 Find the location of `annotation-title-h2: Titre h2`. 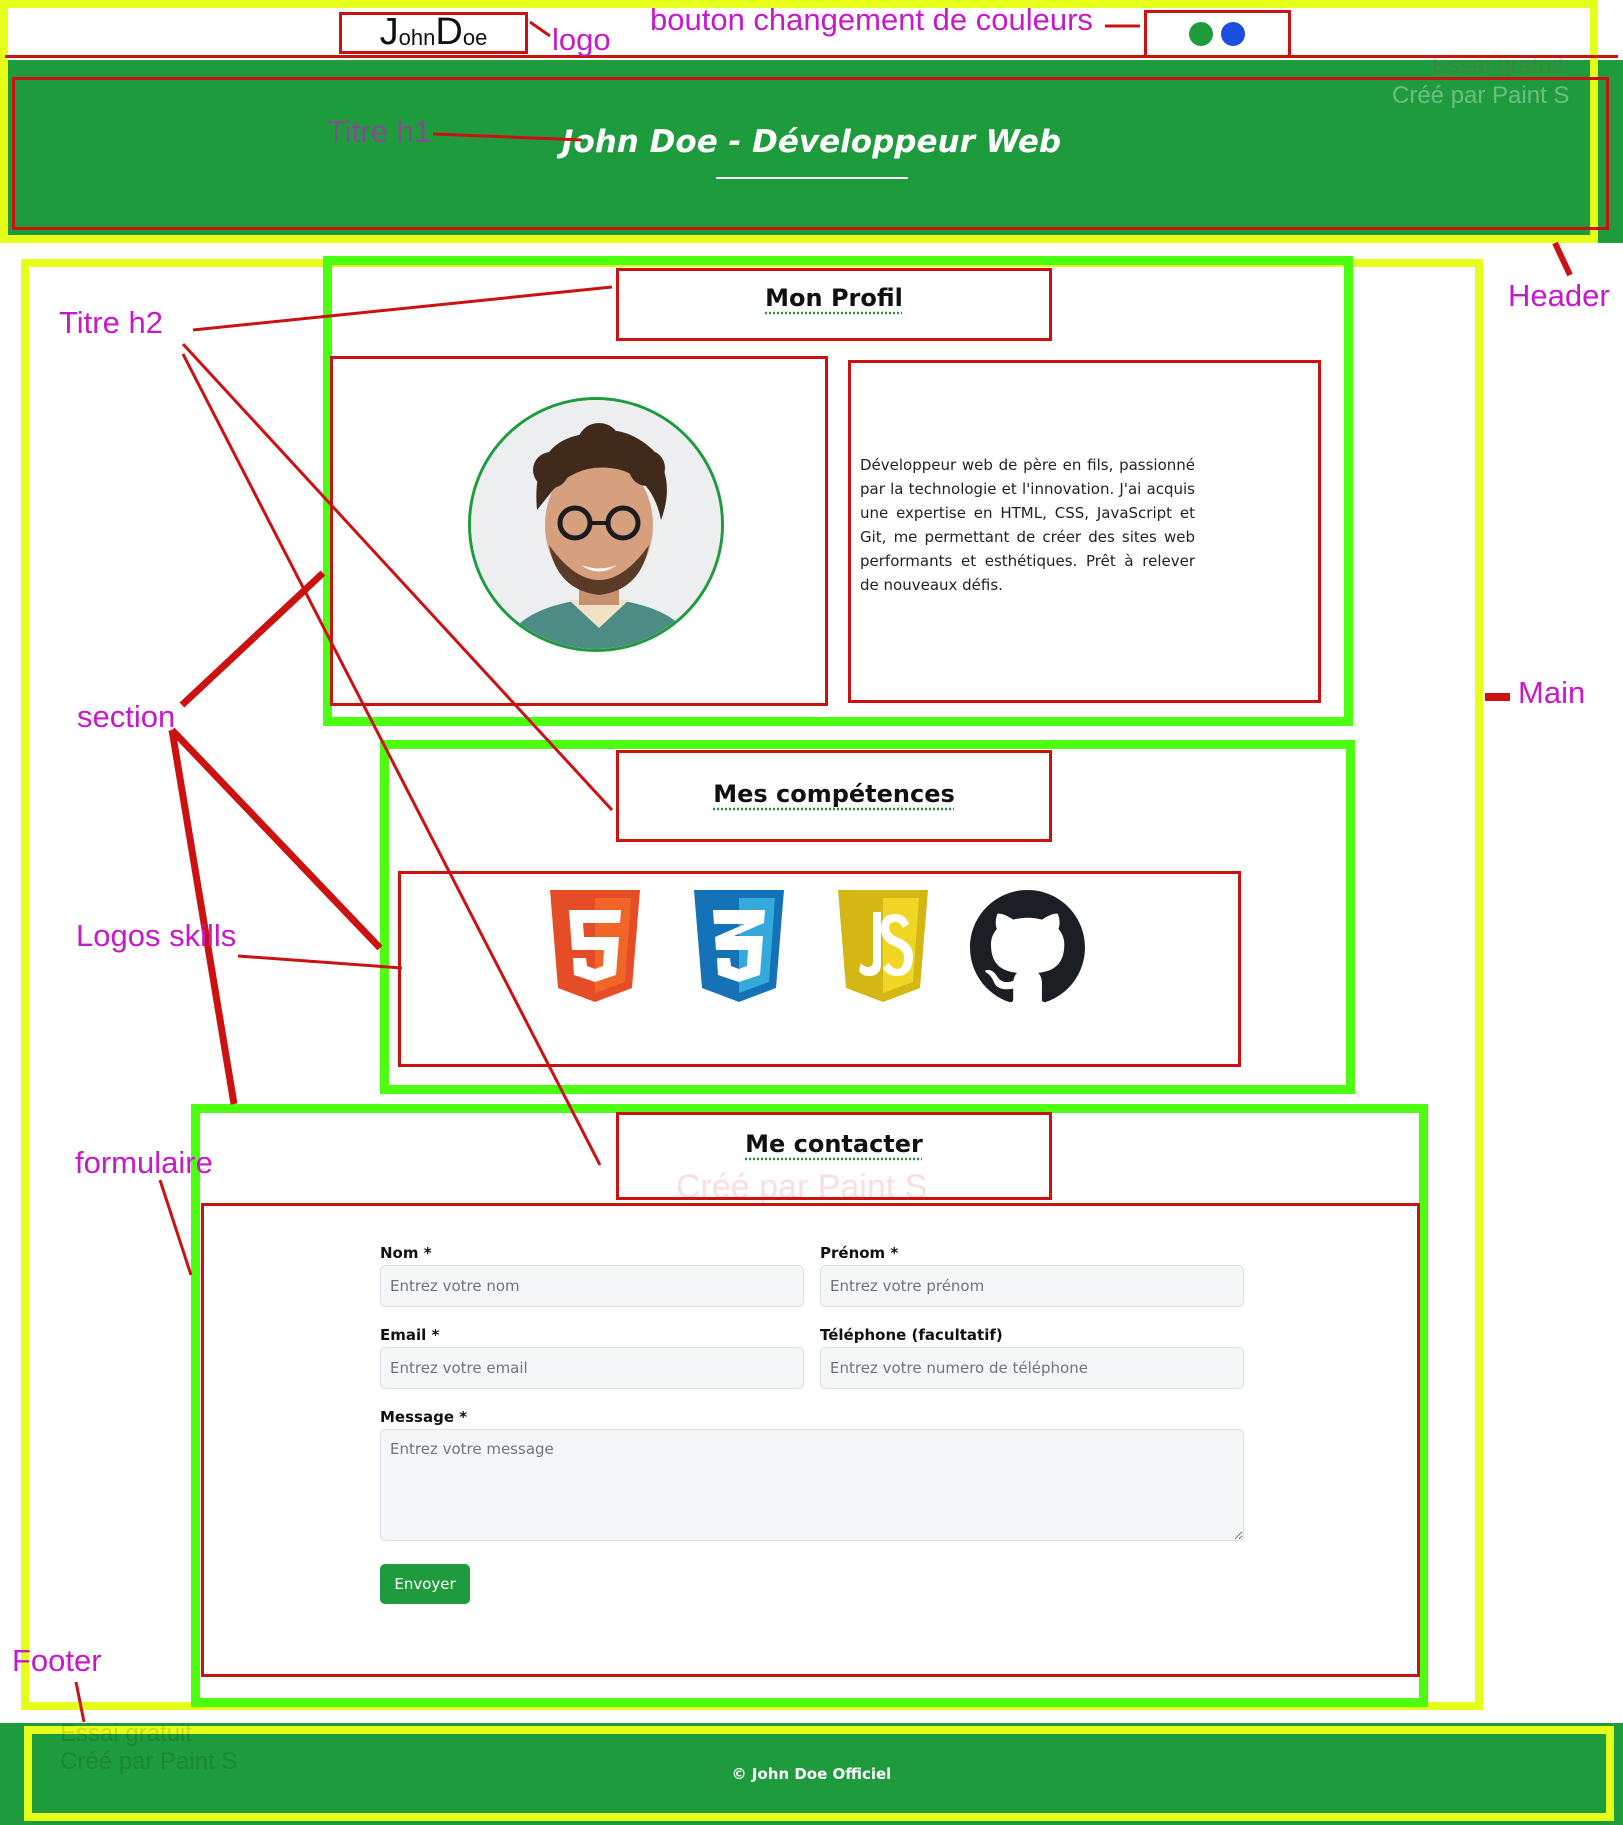

annotation-title-h2: Titre h2 is located at coordinates (111, 322).